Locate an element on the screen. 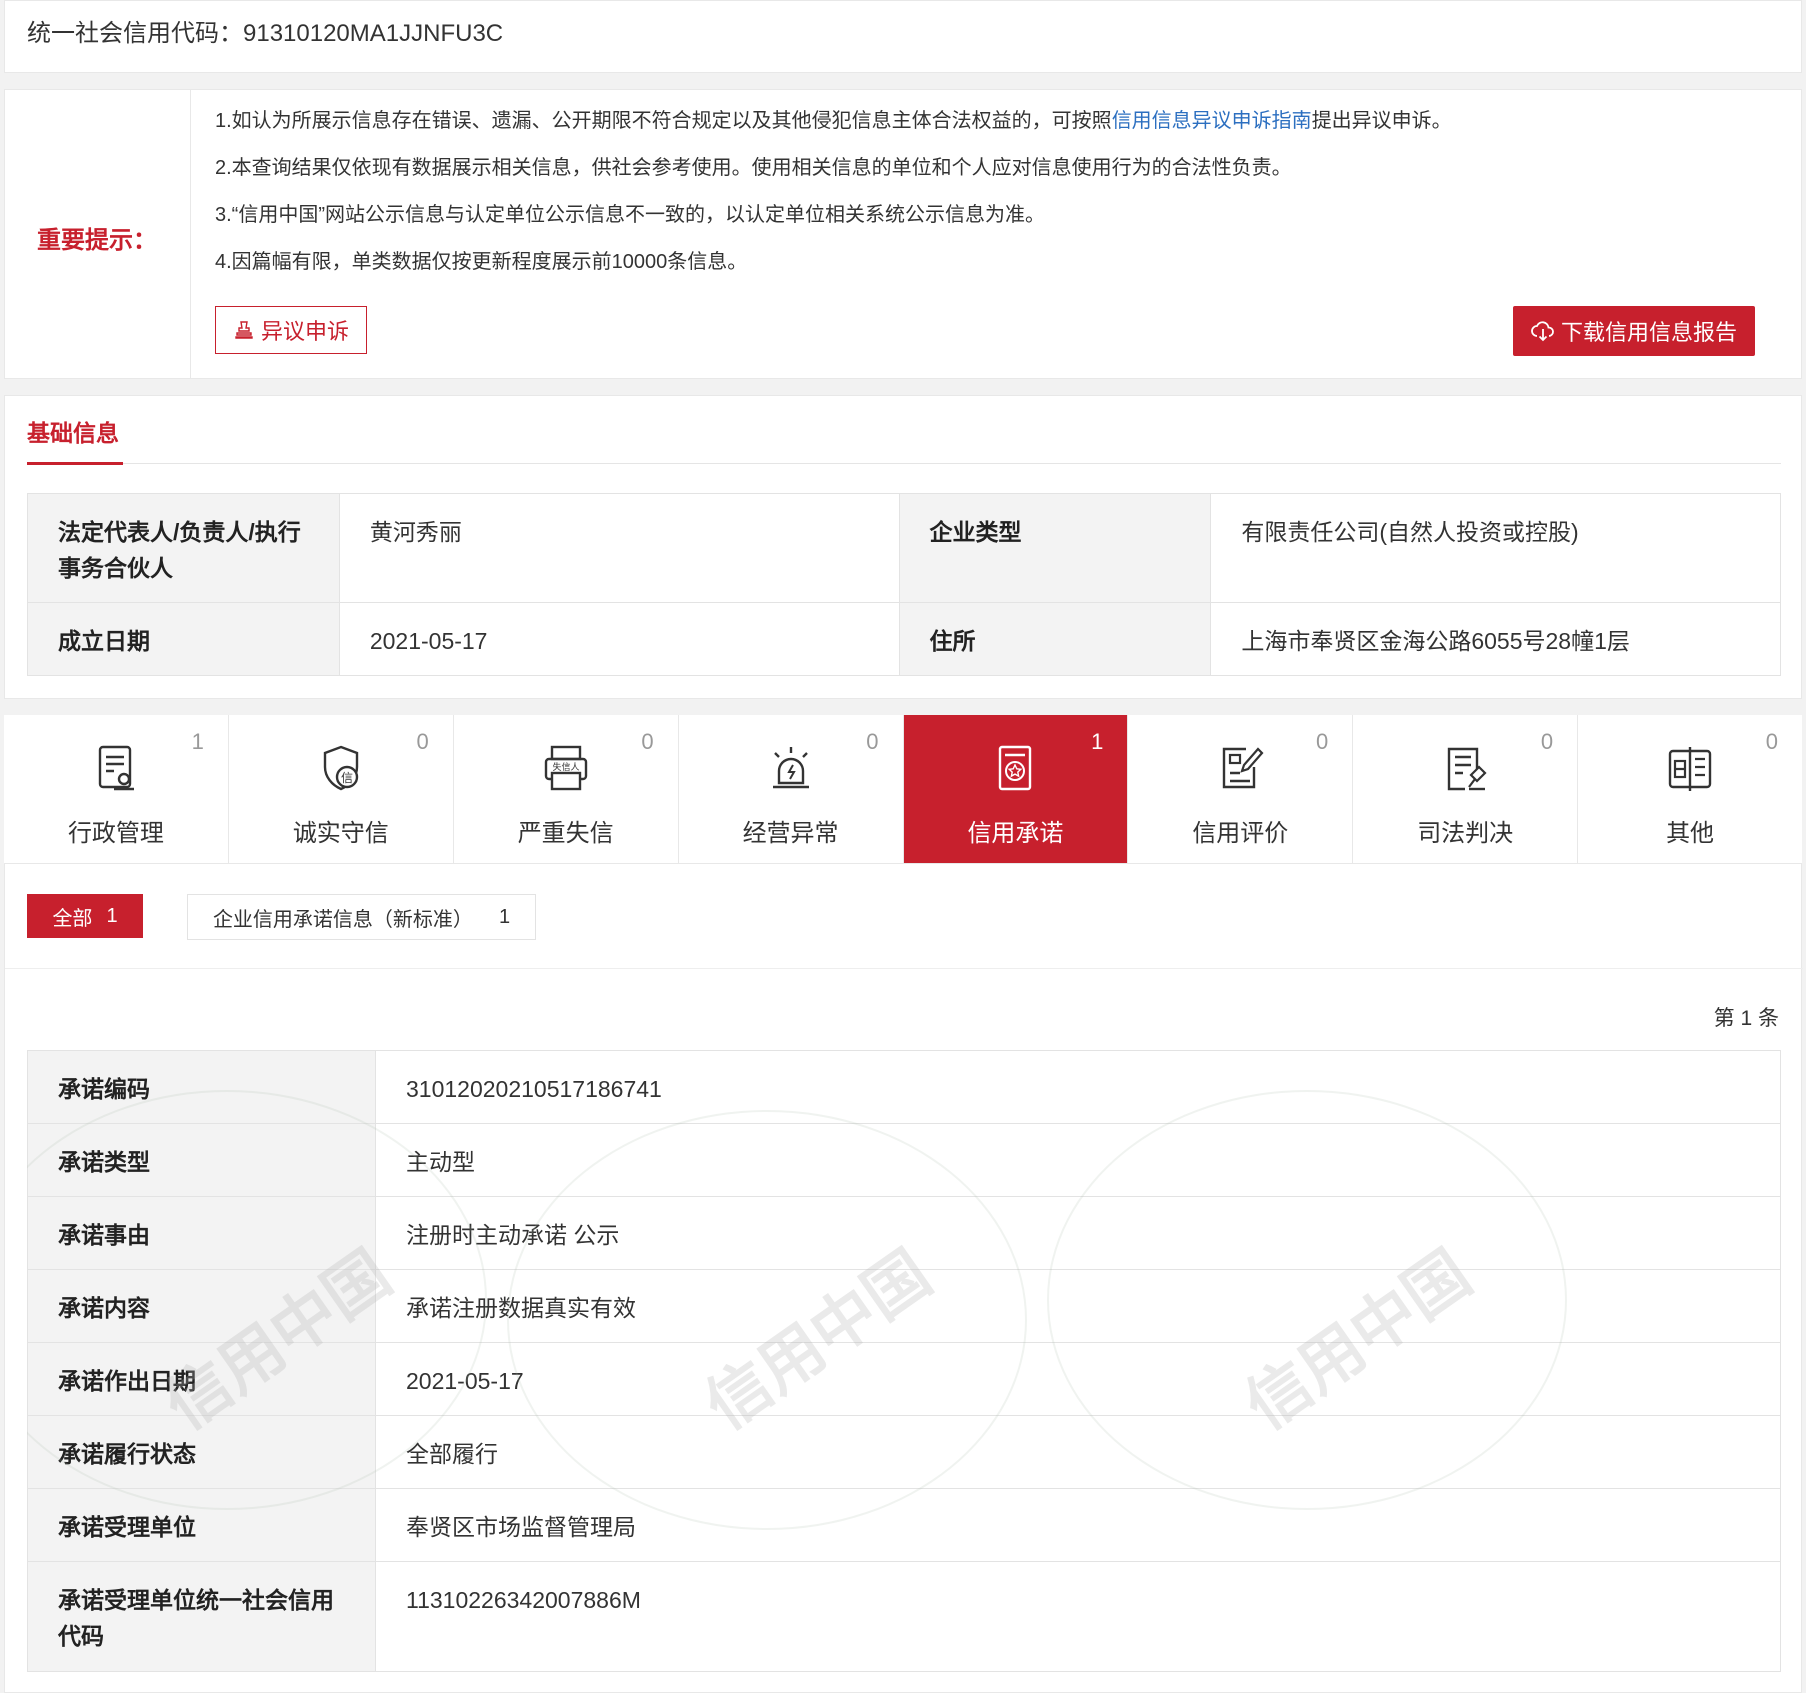  credit-code-bar: 统一社会信用代码：91310120MA1JJNFU3C is located at coordinates (903, 36).